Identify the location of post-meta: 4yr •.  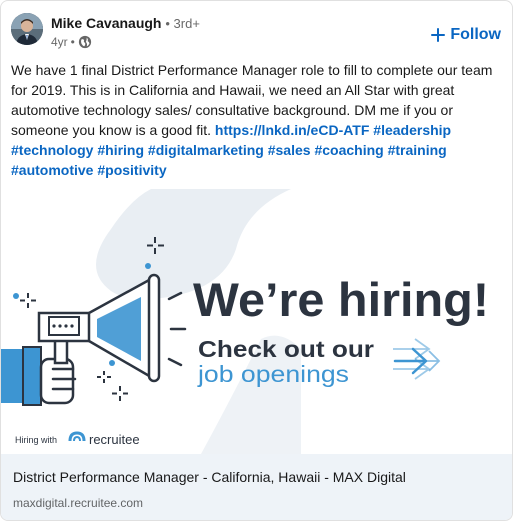
(71, 42).